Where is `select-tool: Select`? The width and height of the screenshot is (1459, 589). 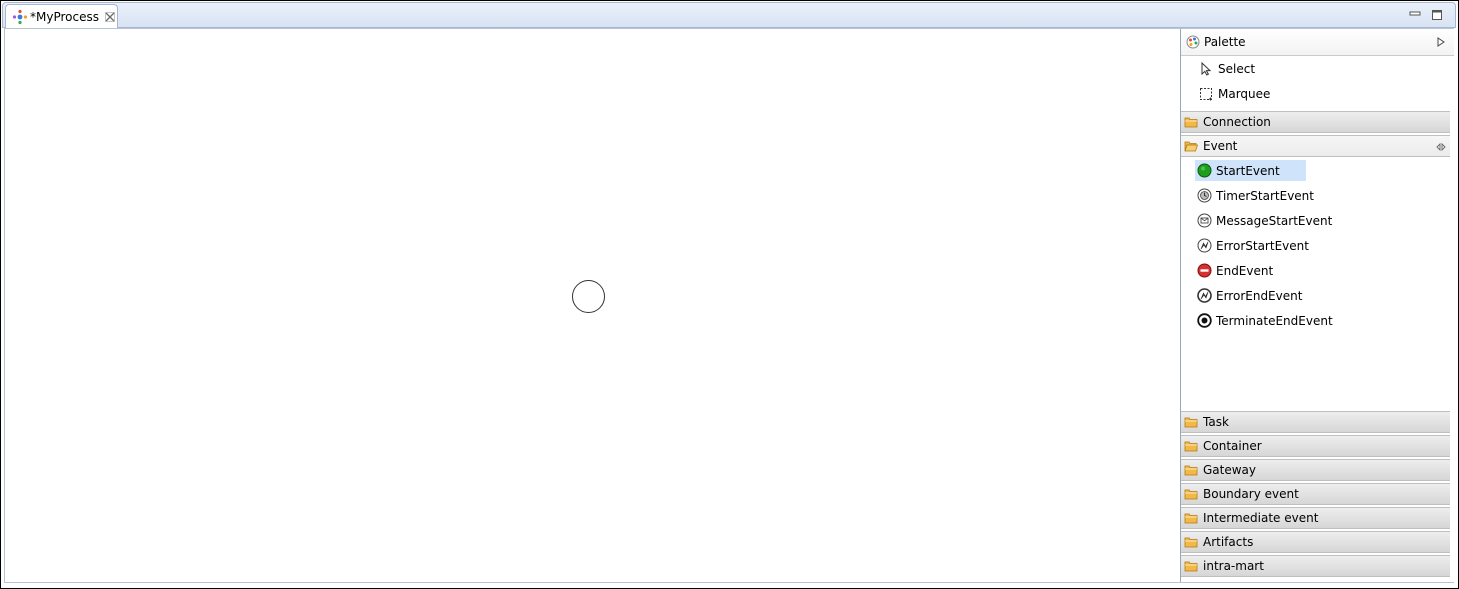
select-tool: Select is located at coordinates (1227, 69).